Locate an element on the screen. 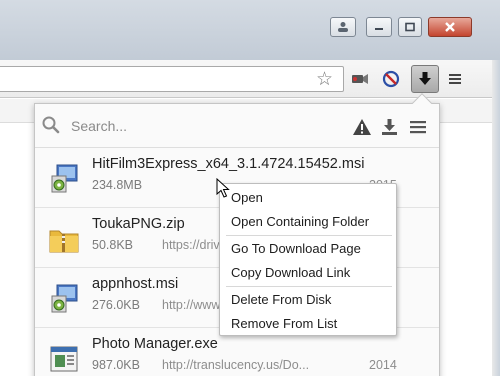  menu-item-open-containing-folder: Open Containing Folder is located at coordinates (300, 221).